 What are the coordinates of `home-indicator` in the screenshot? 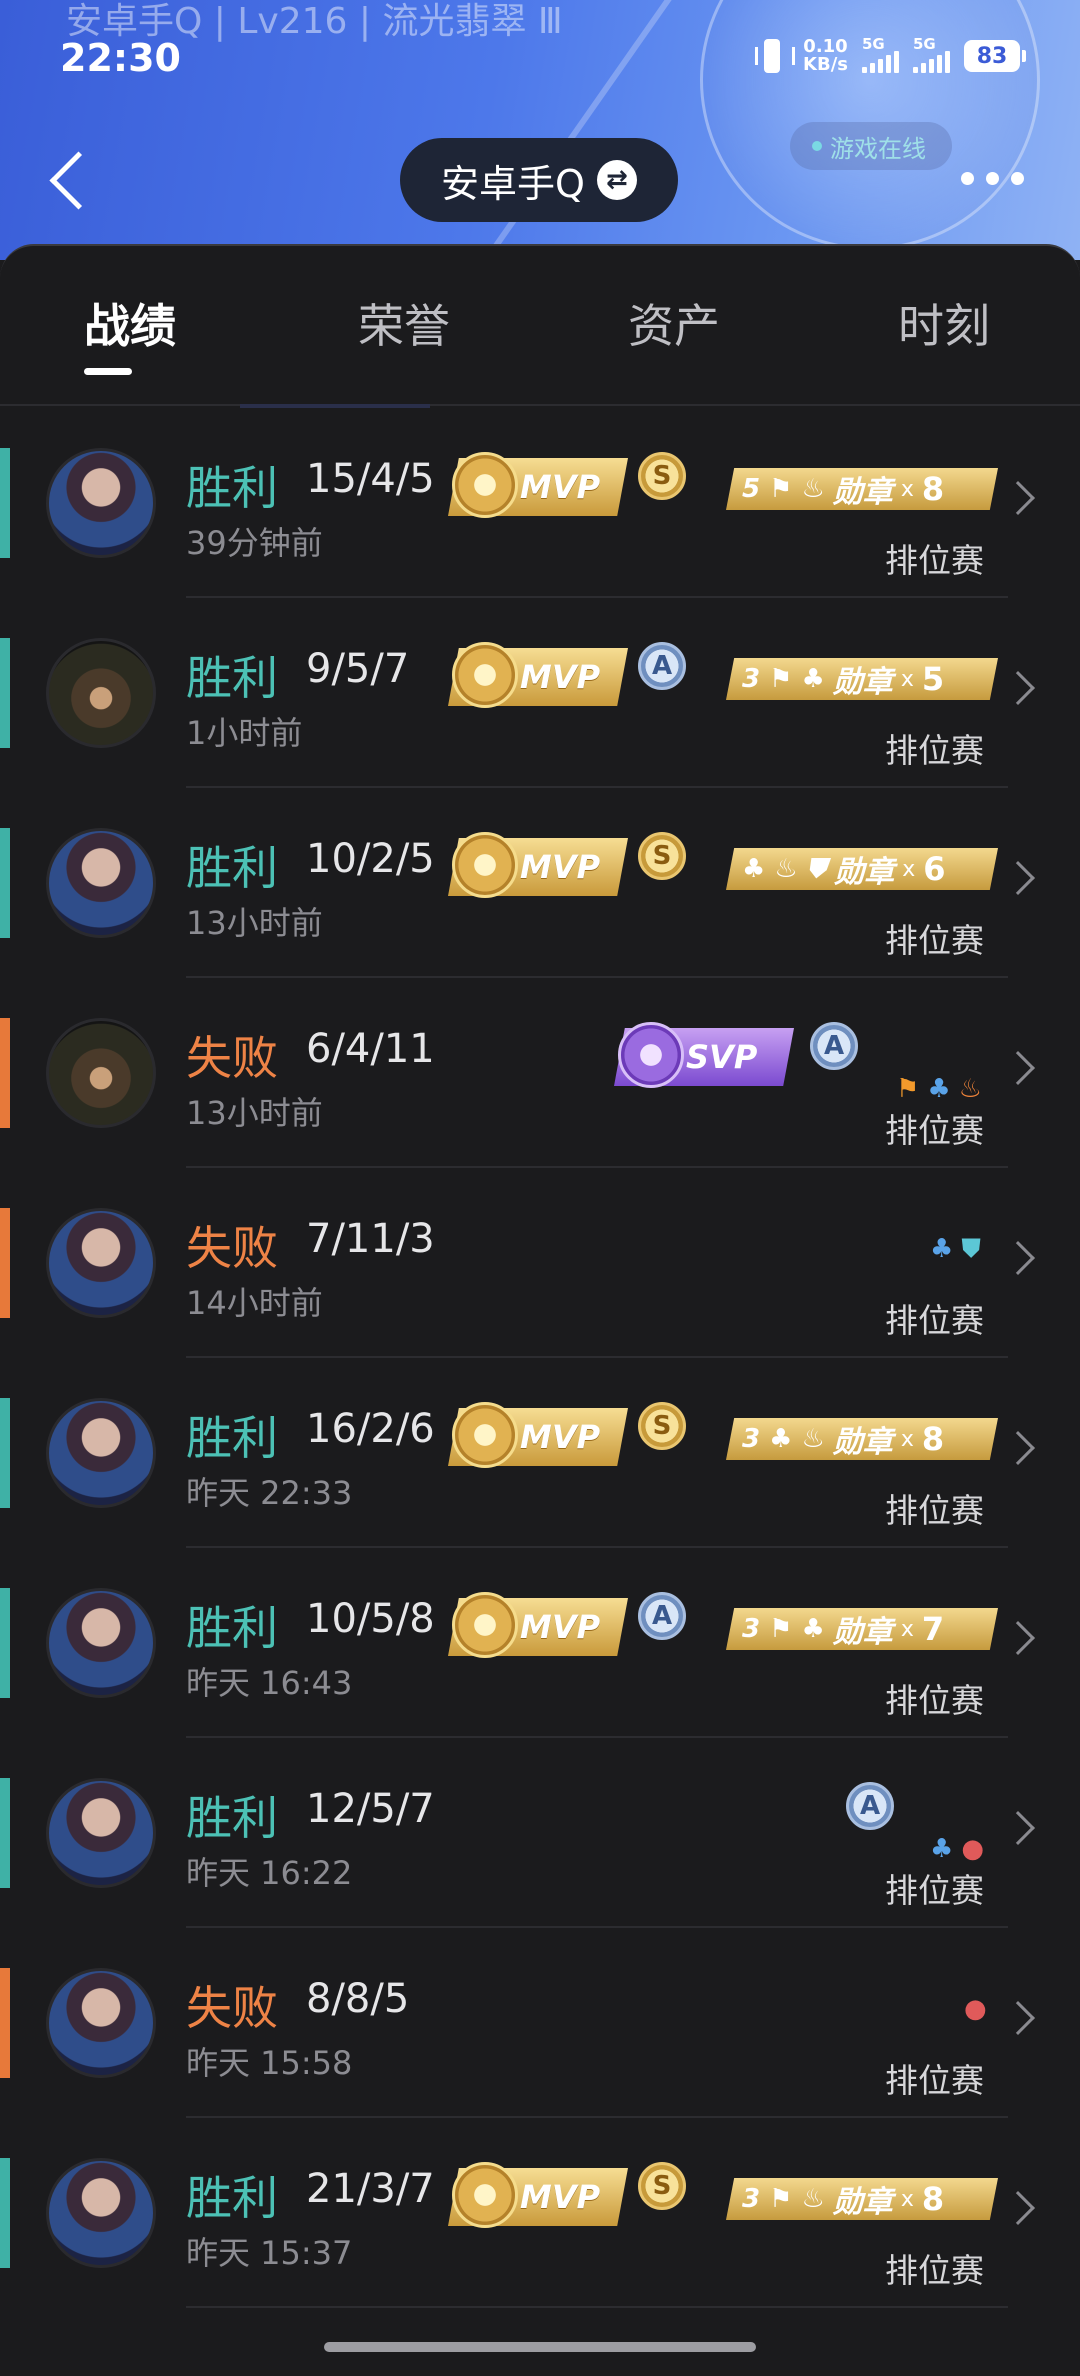 It's located at (540, 2347).